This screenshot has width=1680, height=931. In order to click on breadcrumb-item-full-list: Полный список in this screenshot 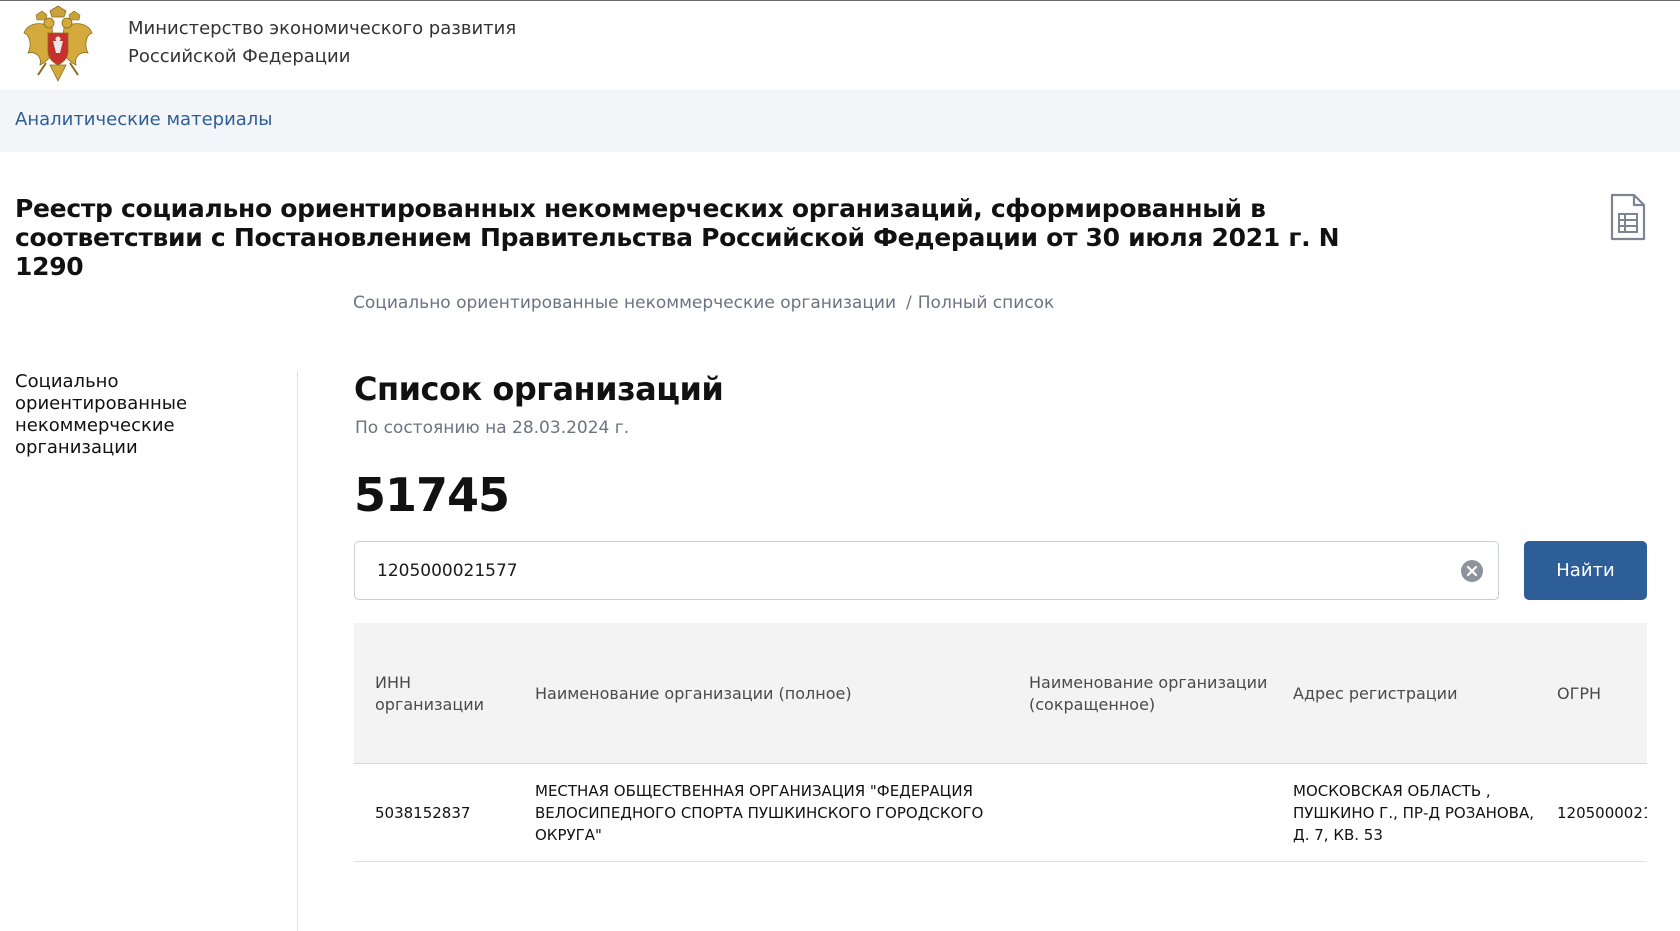, I will do `click(986, 303)`.